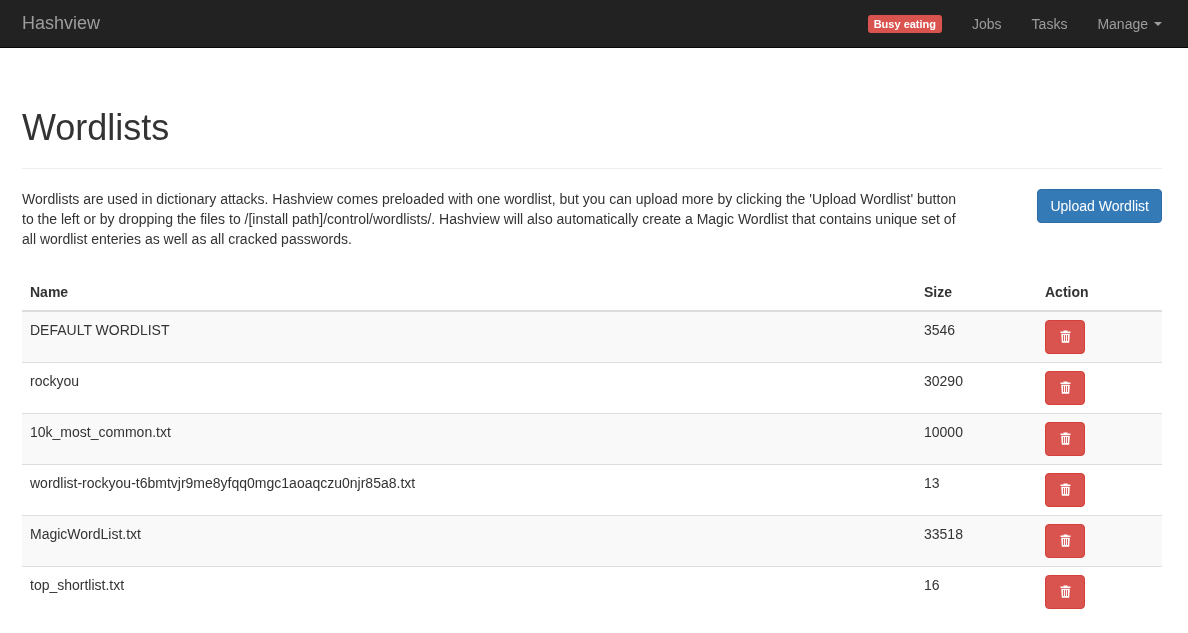 This screenshot has width=1188, height=633. I want to click on table-cell: top_shortlist.txt, so click(77, 584).